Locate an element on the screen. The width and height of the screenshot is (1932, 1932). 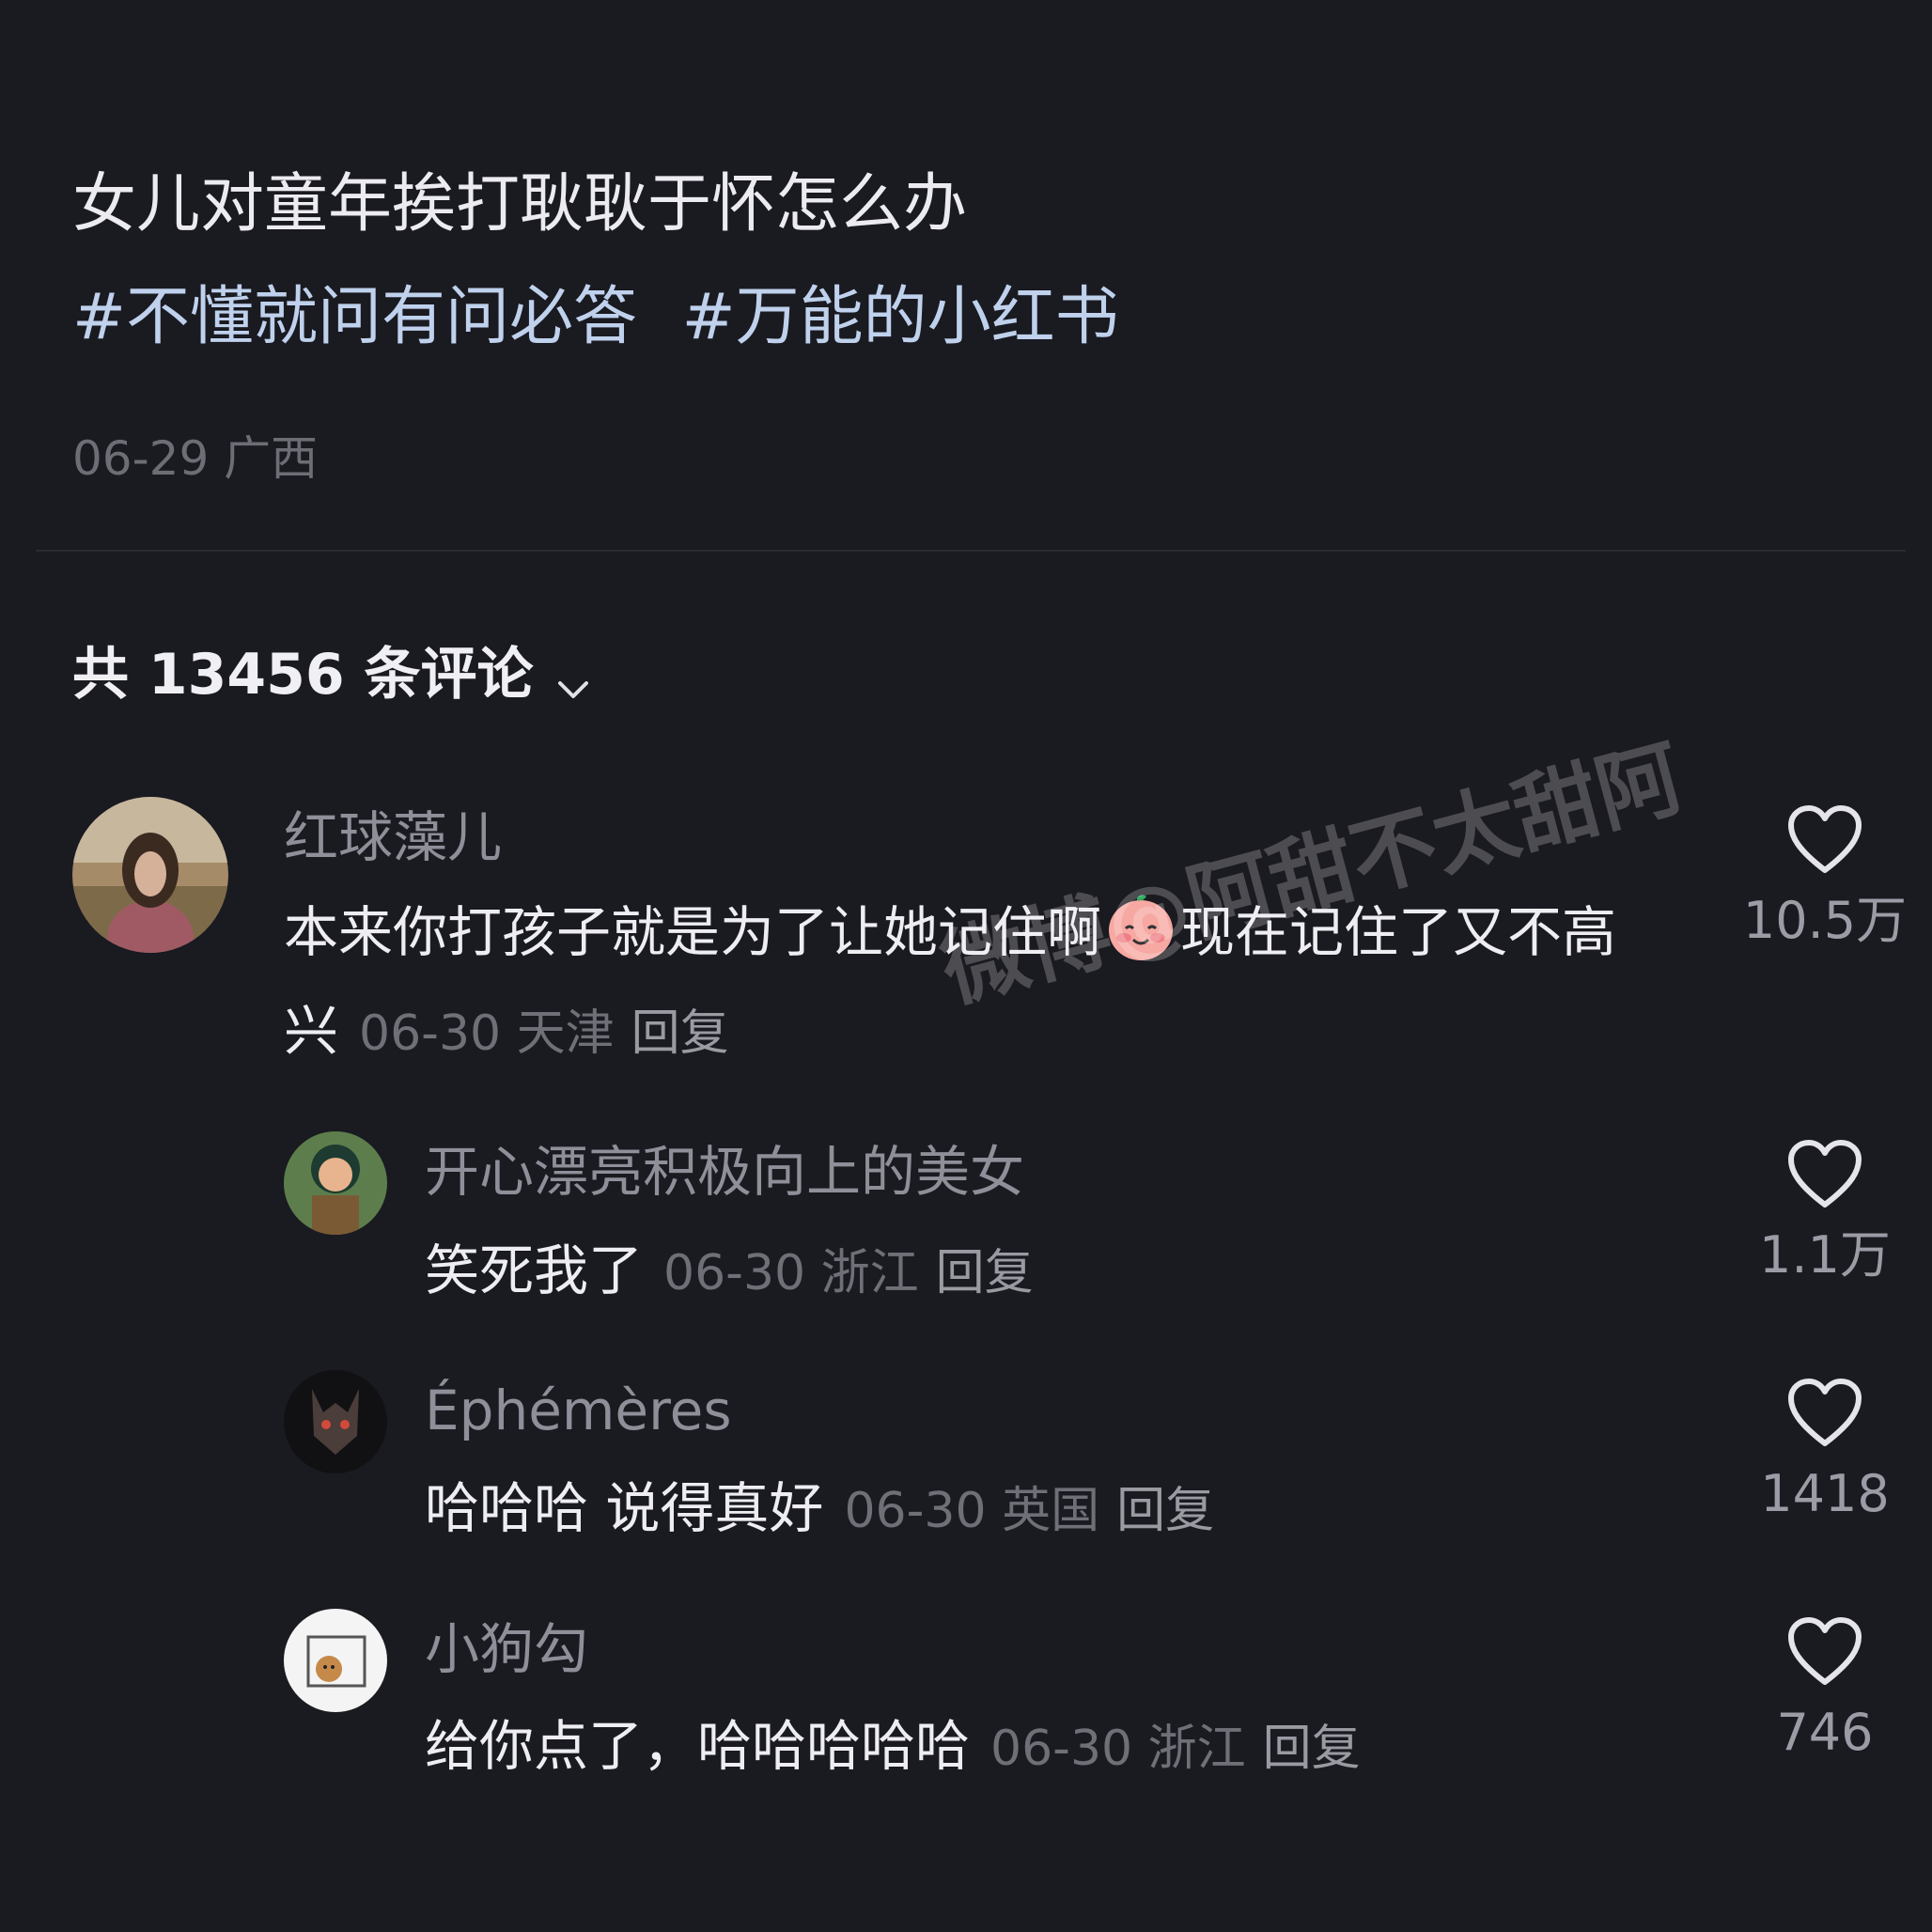
comment-text: 本来你打孩子就是为了让她记住啊 现在记住了又不高兴 06-30 天津 回复 is located at coordinates (974, 983).